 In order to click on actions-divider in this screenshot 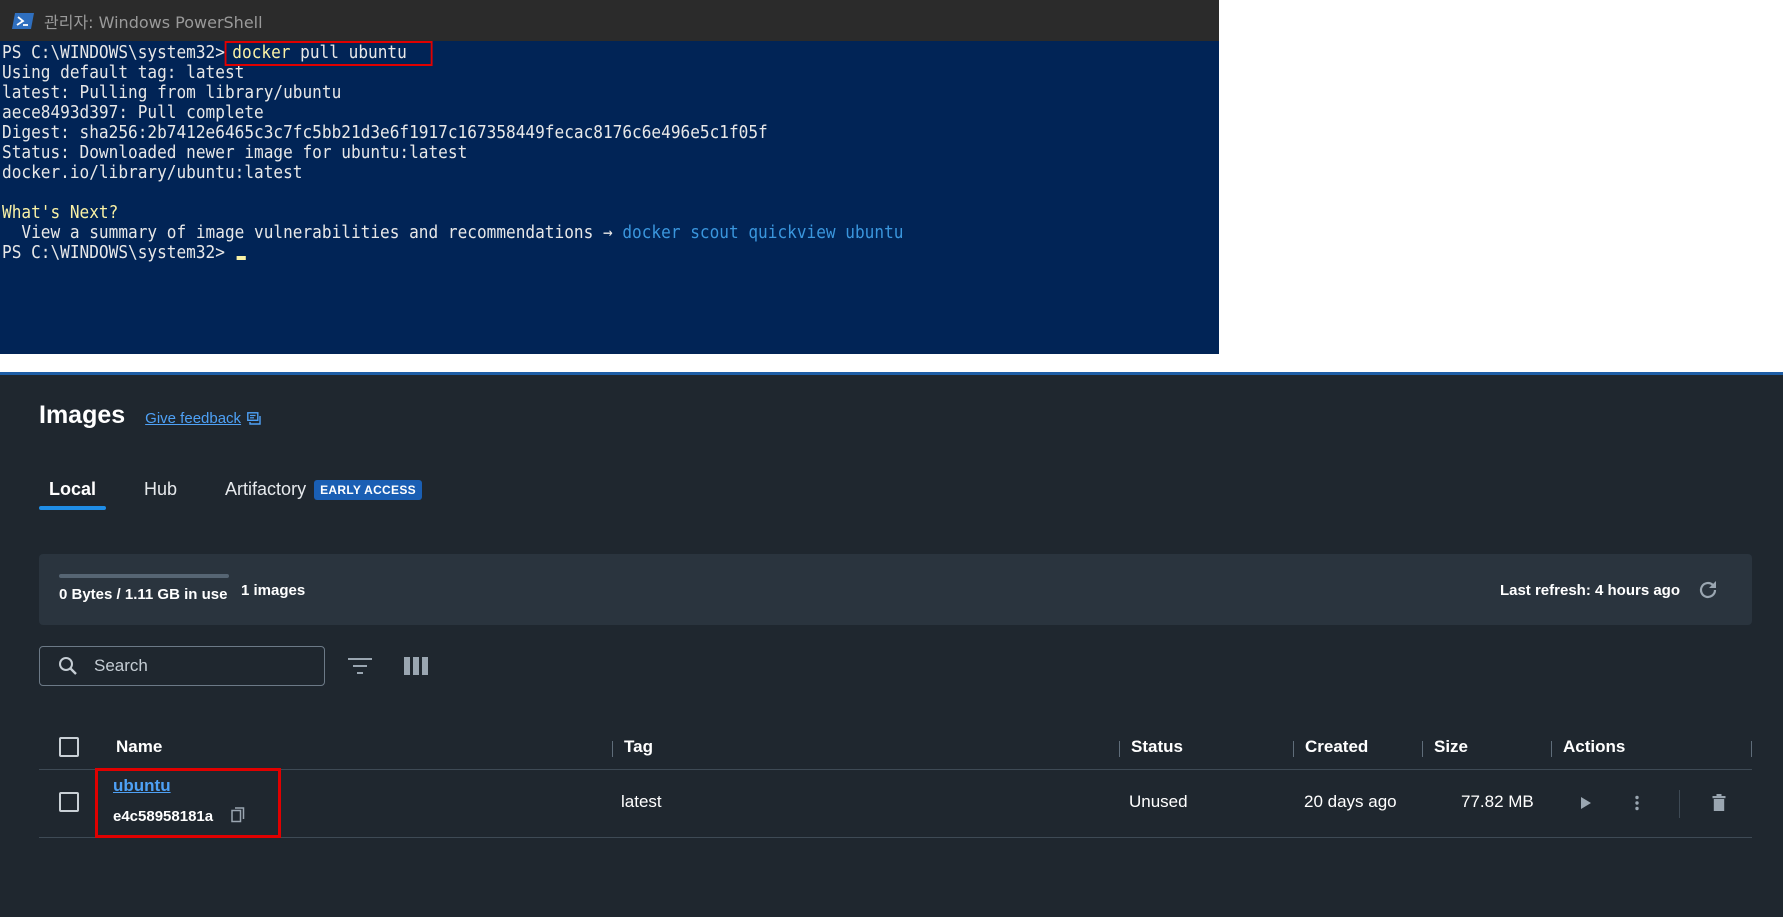, I will do `click(1679, 804)`.